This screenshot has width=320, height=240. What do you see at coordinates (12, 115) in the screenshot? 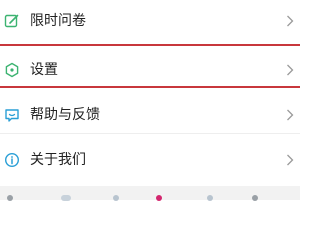
I see `feedback-icon` at bounding box center [12, 115].